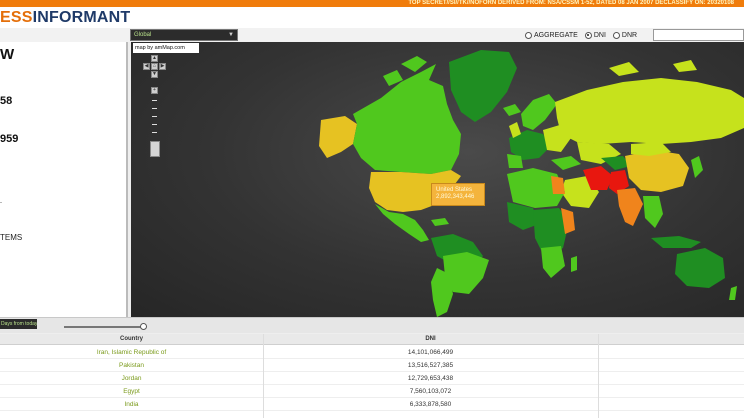  I want to click on map-region-southeast-asia, so click(653, 212).